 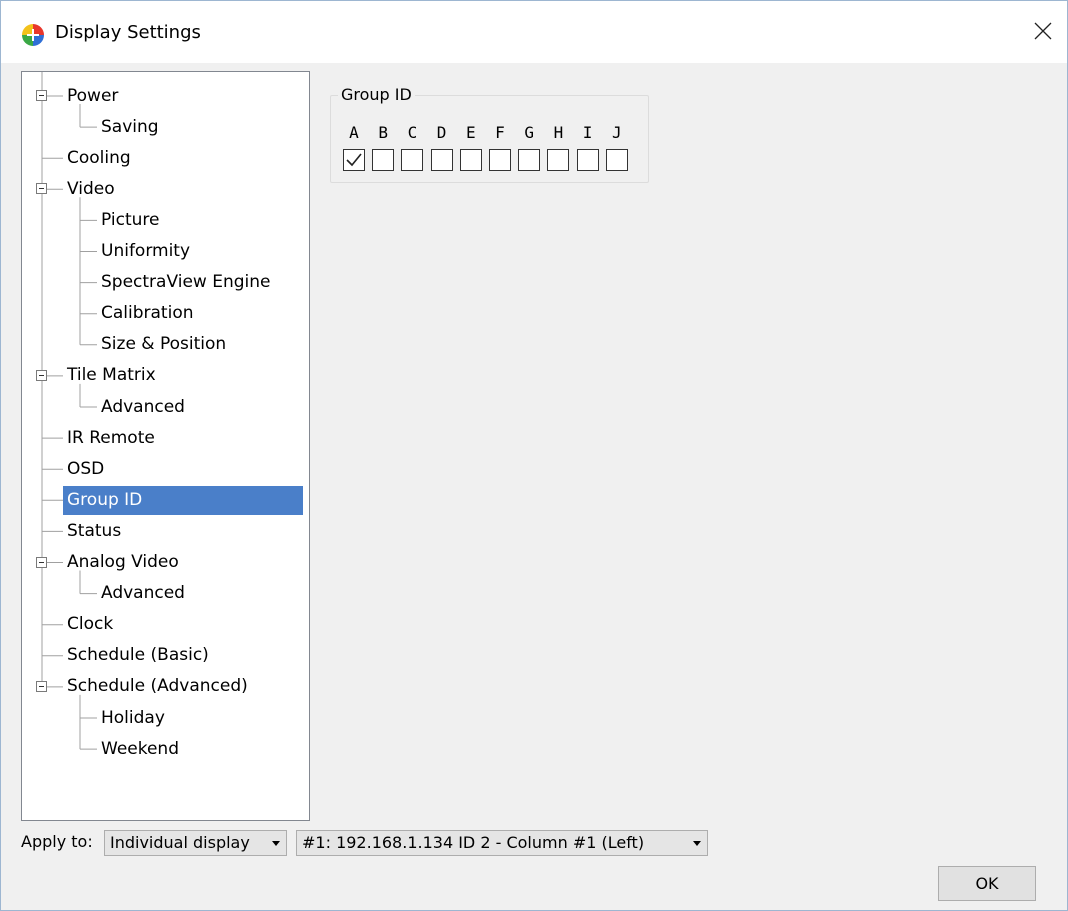 I want to click on group-letter-label: C, so click(x=412, y=132).